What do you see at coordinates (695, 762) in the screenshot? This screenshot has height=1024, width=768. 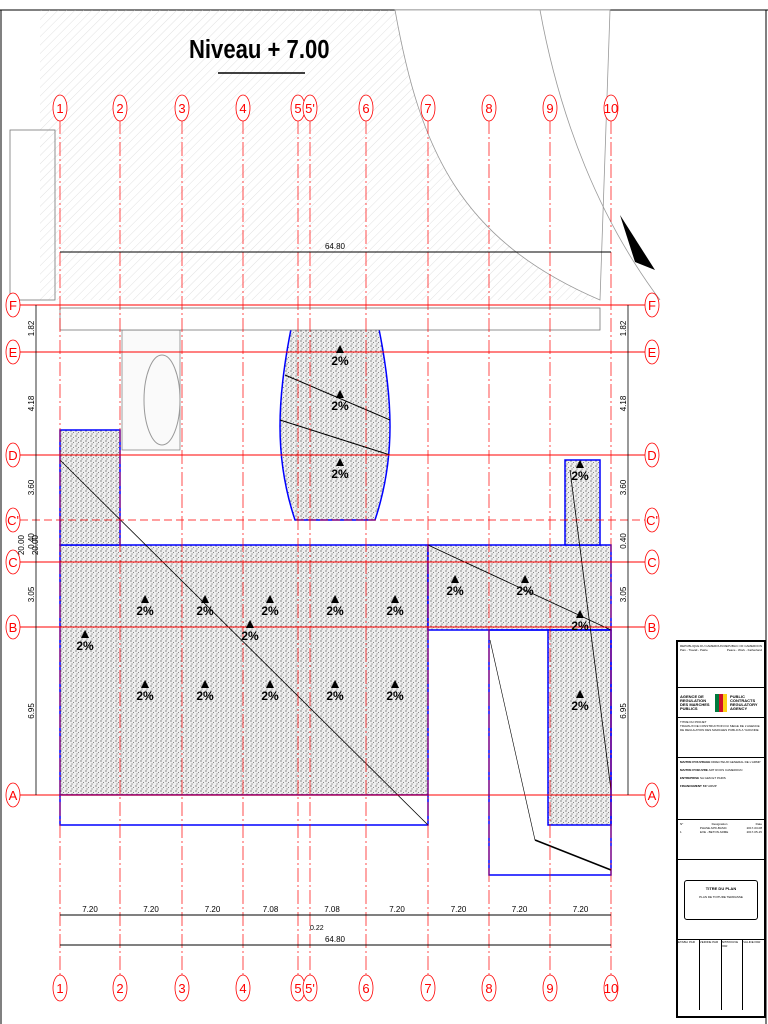 I see `owner-label: MAITRE D'OUVRAGE` at bounding box center [695, 762].